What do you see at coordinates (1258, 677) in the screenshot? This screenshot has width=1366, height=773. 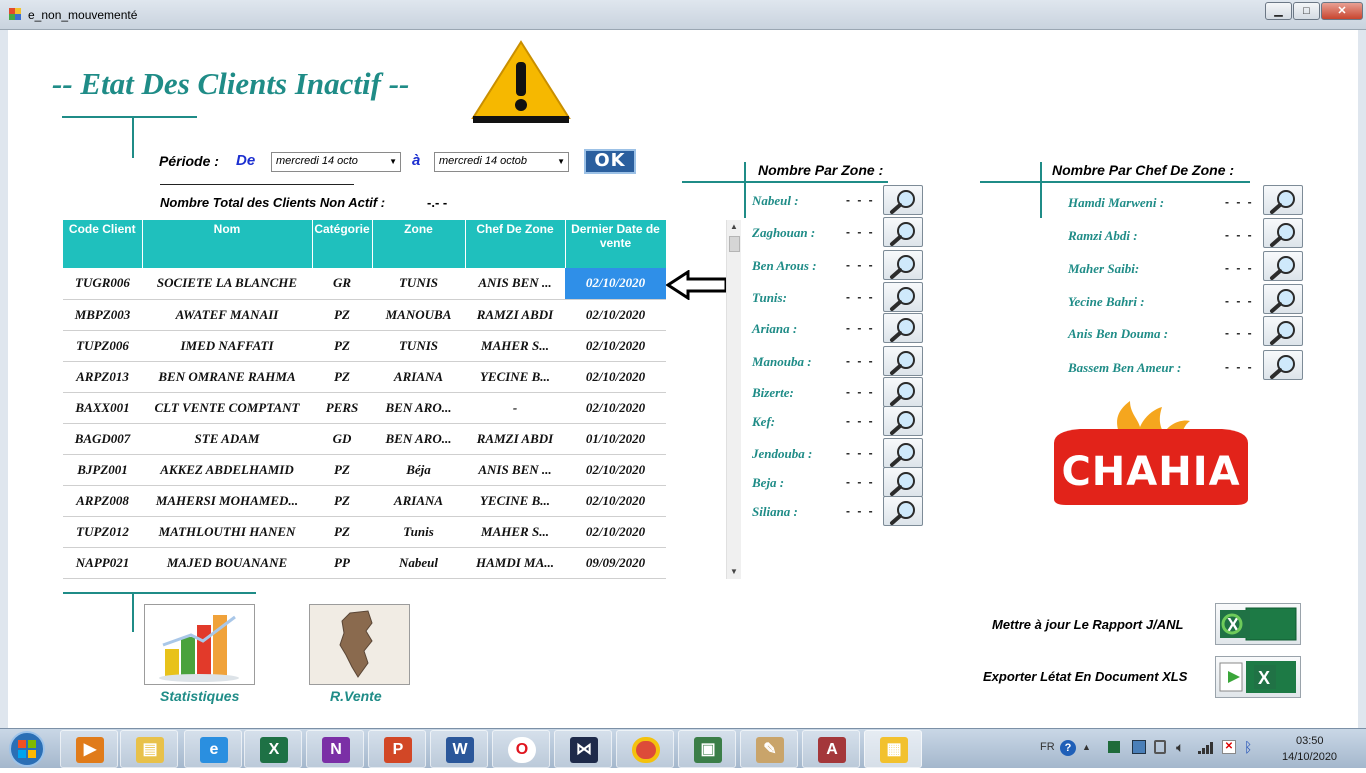 I see `export-xls-button: X` at bounding box center [1258, 677].